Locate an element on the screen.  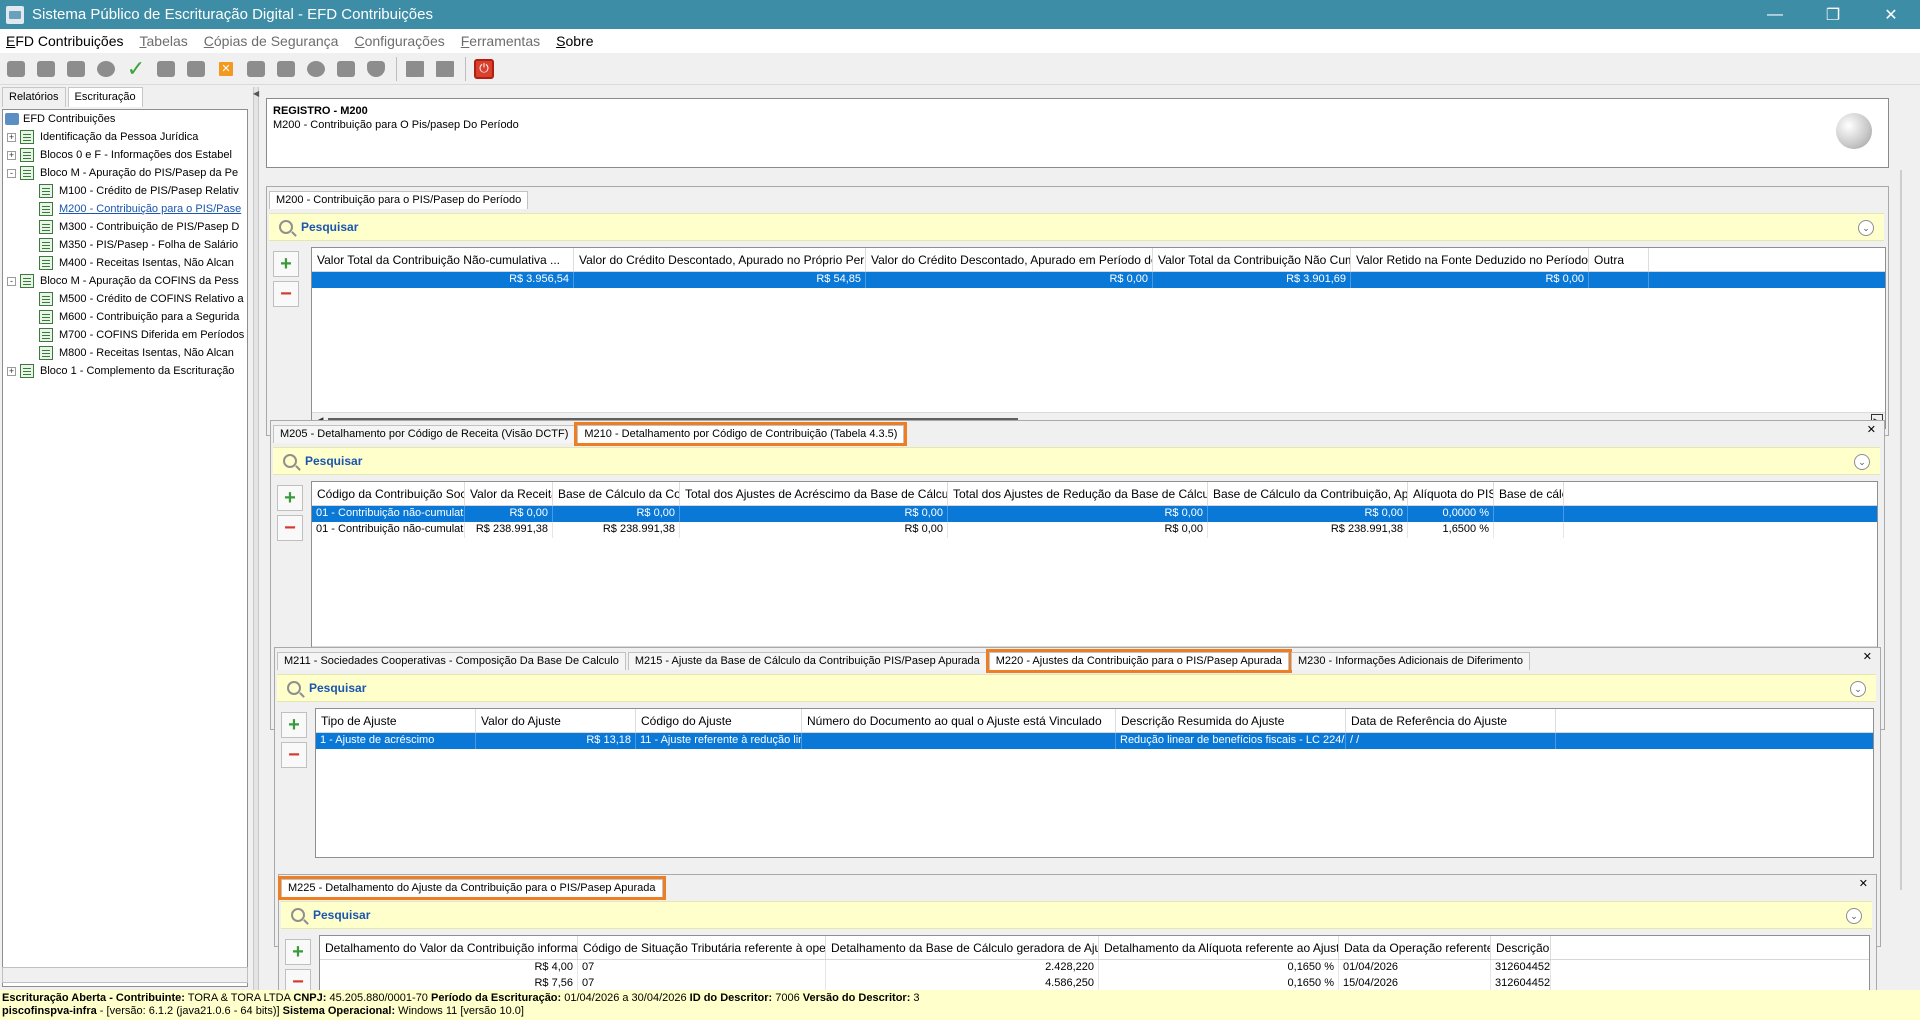
tree-item: M200 - Contribuição para o PIS/Pase is located at coordinates (125, 209).